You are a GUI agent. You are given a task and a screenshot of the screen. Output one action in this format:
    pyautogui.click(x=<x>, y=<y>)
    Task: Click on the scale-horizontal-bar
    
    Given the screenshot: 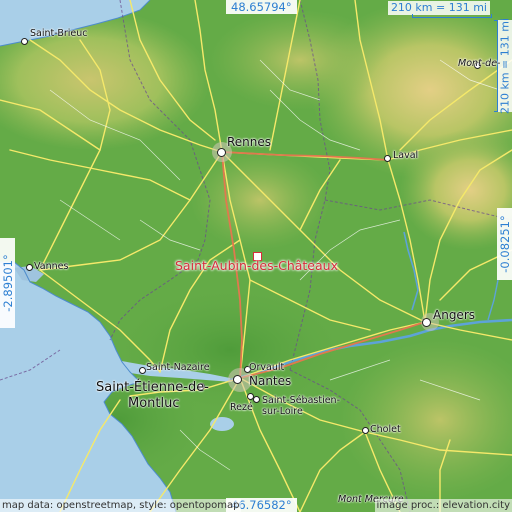 What is the action you would take?
    pyautogui.click(x=452, y=16)
    